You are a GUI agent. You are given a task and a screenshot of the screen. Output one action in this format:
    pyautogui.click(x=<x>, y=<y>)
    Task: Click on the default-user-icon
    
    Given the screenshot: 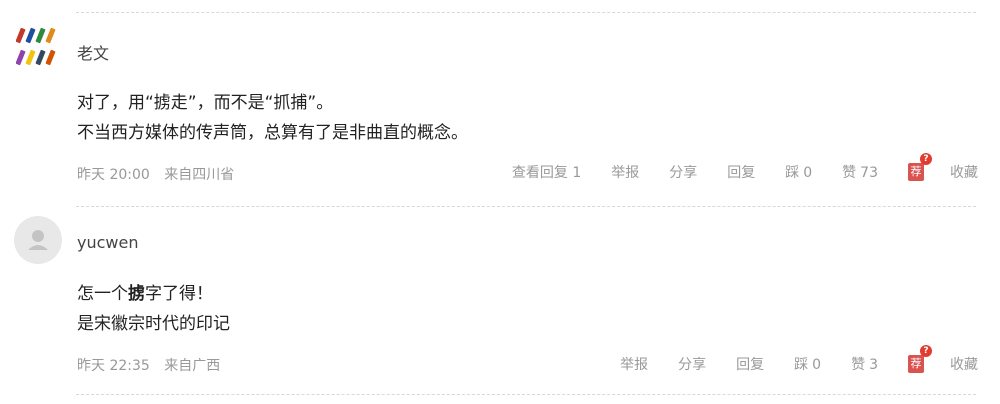 What is the action you would take?
    pyautogui.click(x=38, y=240)
    